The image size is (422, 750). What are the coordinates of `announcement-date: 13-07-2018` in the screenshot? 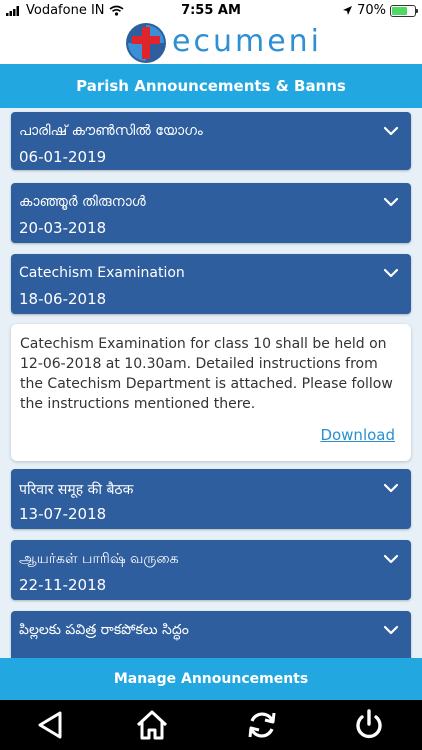 It's located at (63, 514).